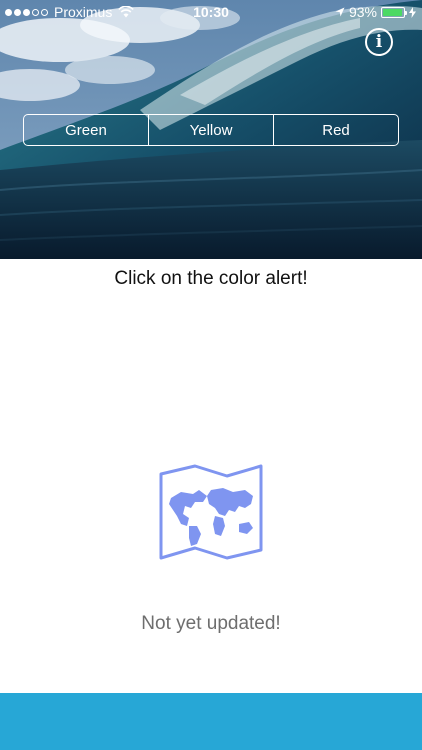  Describe the element at coordinates (412, 12) in the screenshot. I see `charging-bolt-icon` at that location.